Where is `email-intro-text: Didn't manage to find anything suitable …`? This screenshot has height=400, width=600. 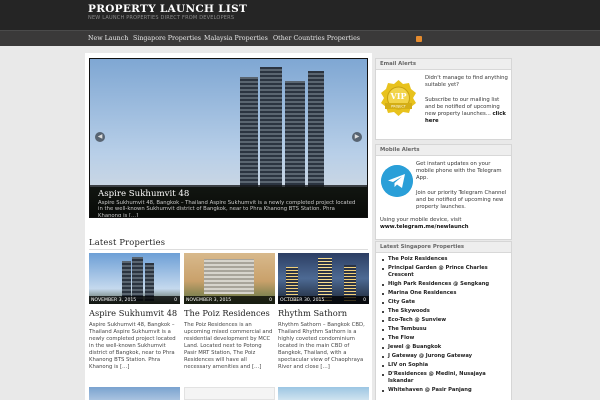
email-intro-text: Didn't manage to find anything suitable … is located at coordinates (466, 81).